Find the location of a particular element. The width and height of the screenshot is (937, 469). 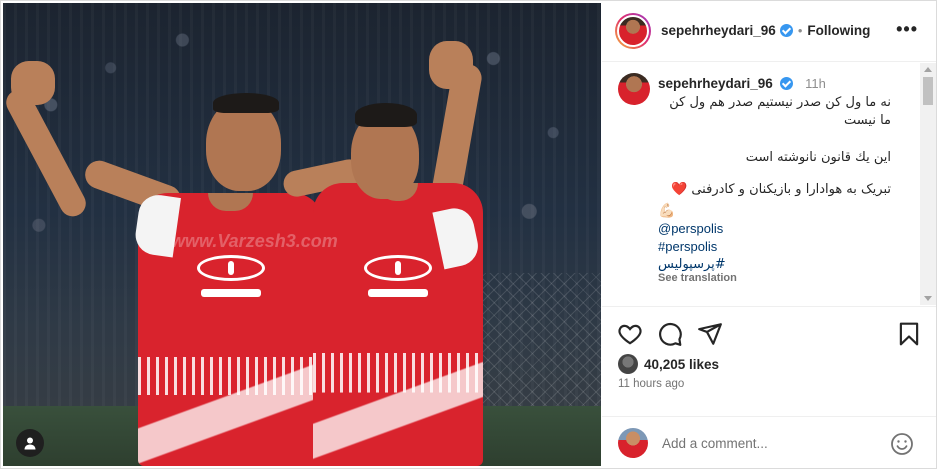

caption-scrollbar is located at coordinates (928, 184).